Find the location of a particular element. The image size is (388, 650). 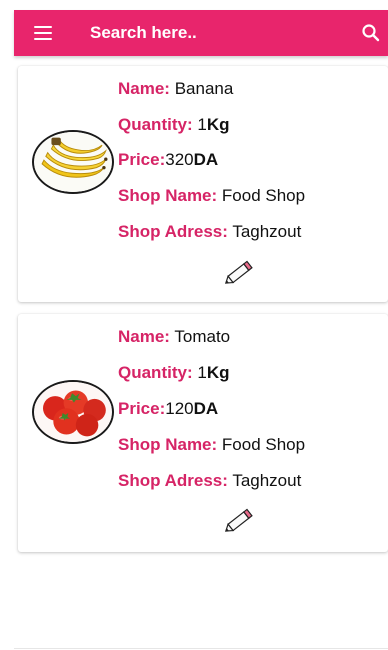

product-name-row: Name: Banana is located at coordinates (175, 89).